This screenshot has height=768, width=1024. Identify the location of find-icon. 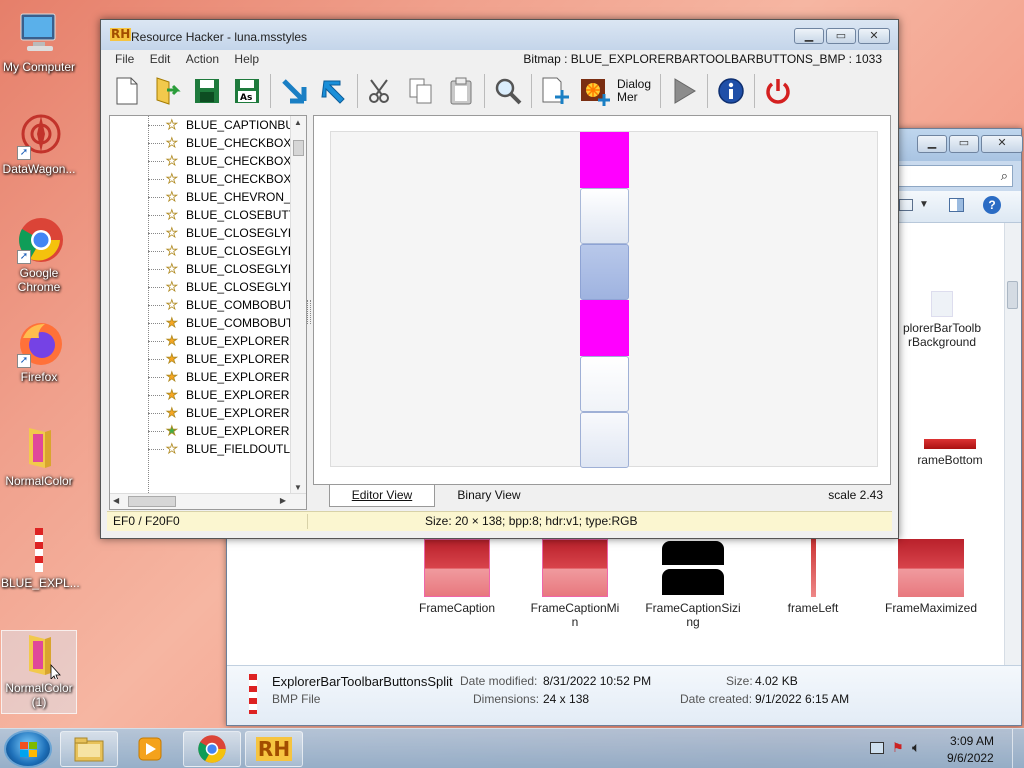
(508, 91).